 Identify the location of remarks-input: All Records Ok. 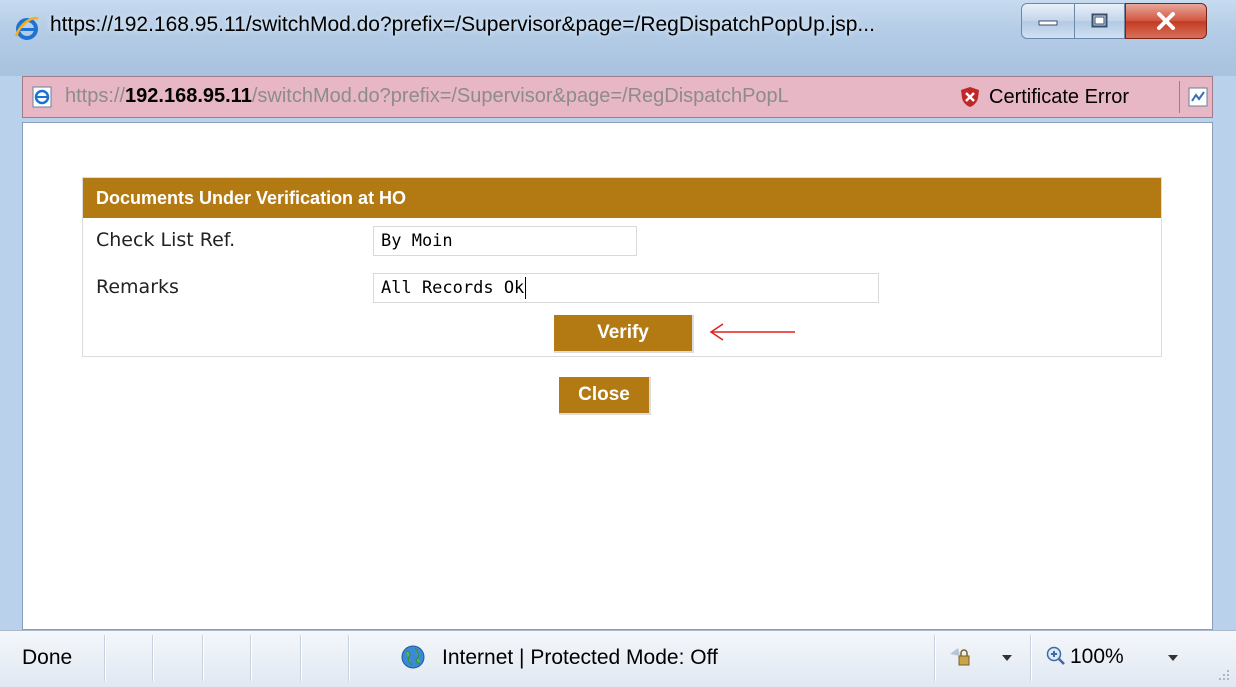
(626, 288).